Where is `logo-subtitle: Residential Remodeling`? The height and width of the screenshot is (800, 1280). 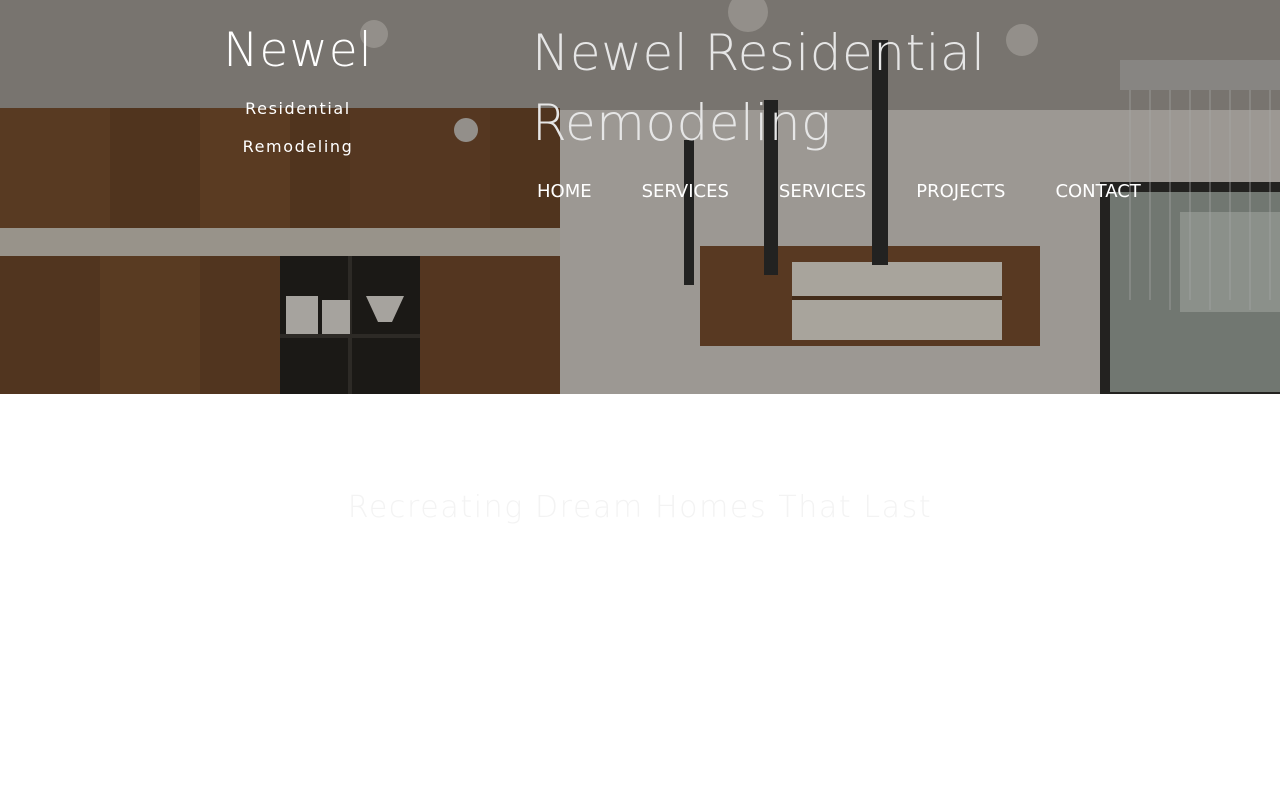 logo-subtitle: Residential Remodeling is located at coordinates (298, 128).